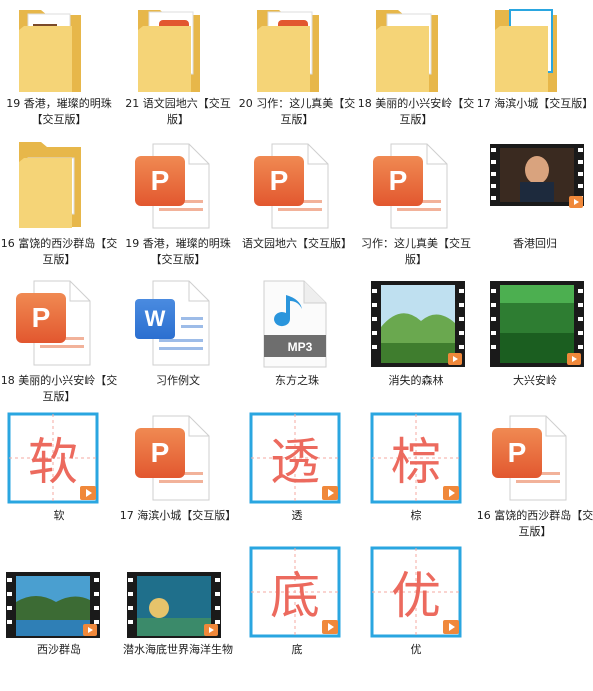 The image size is (593, 691). I want to click on folder-item: 21 语文园地六【交互版】, so click(178, 66).